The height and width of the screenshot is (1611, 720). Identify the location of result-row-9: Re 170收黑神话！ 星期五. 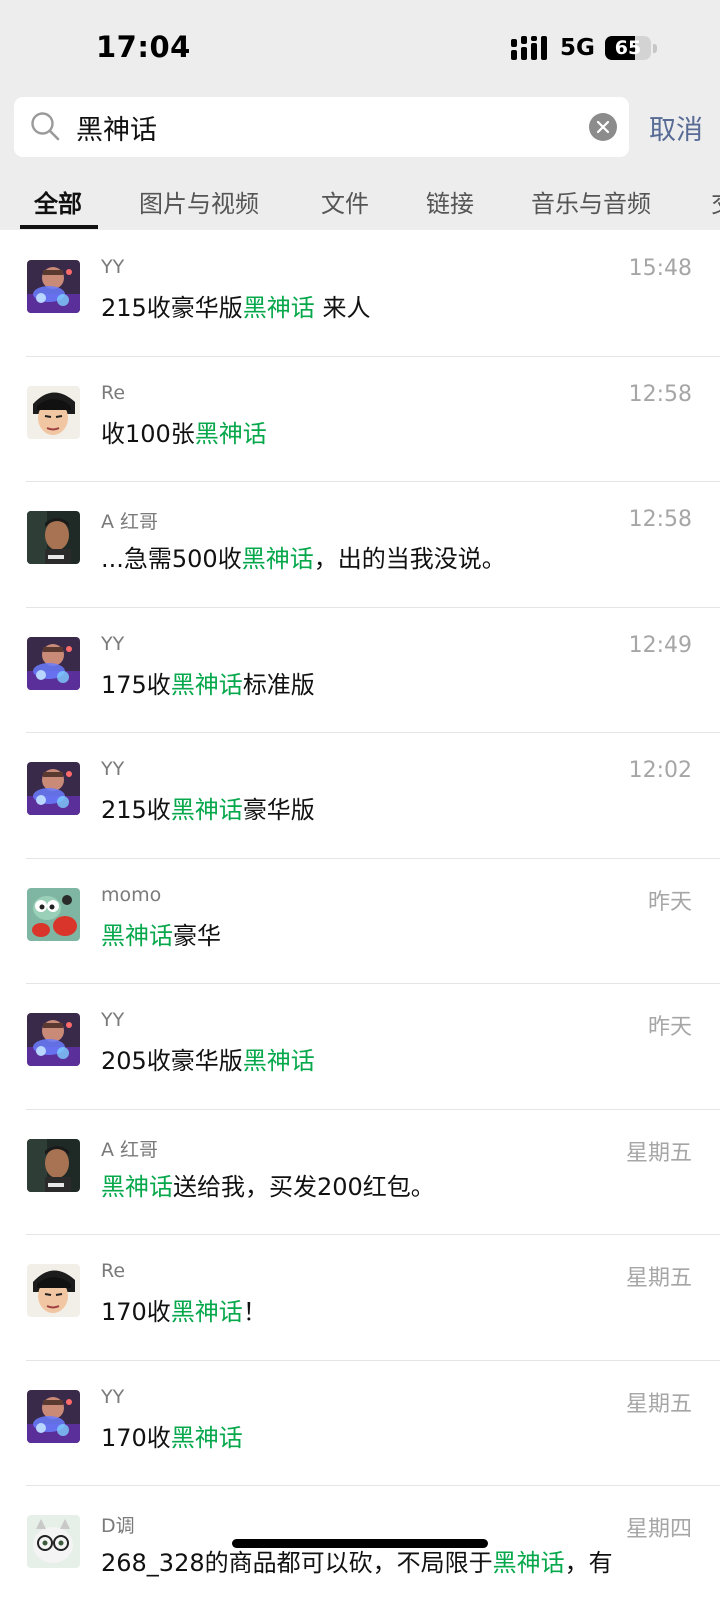
(360, 1297).